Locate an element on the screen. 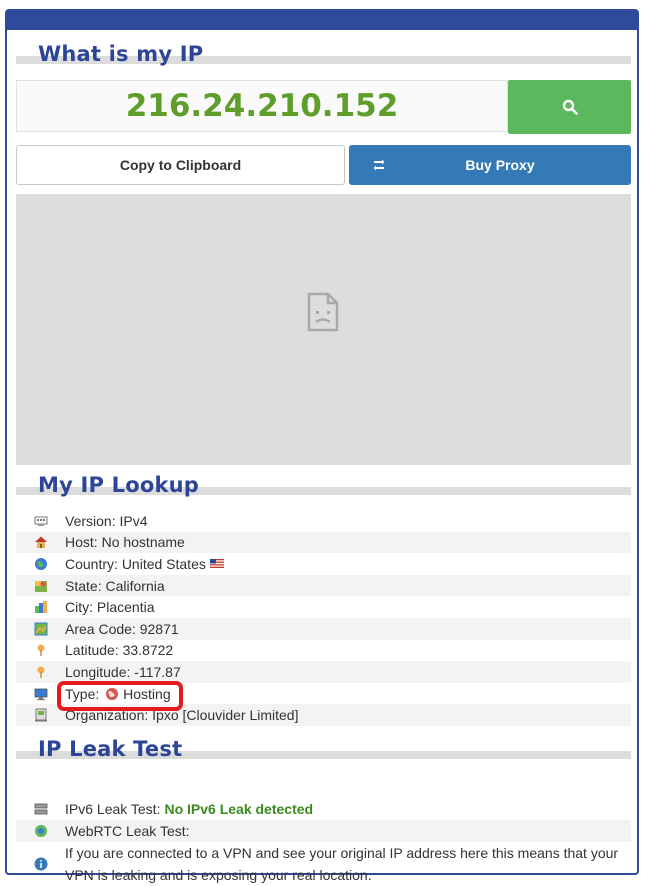  house-icon is located at coordinates (41, 542).